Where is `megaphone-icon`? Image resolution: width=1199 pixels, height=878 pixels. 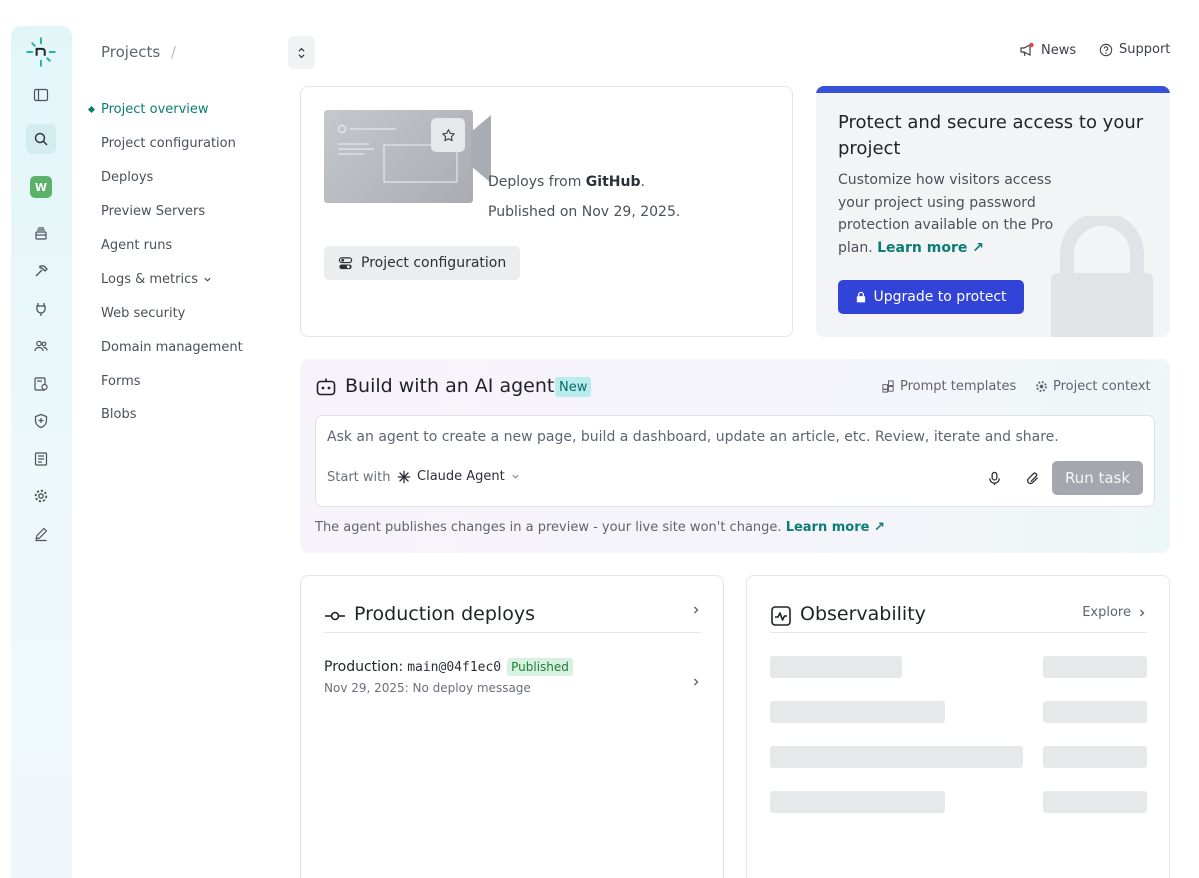 megaphone-icon is located at coordinates (1027, 49).